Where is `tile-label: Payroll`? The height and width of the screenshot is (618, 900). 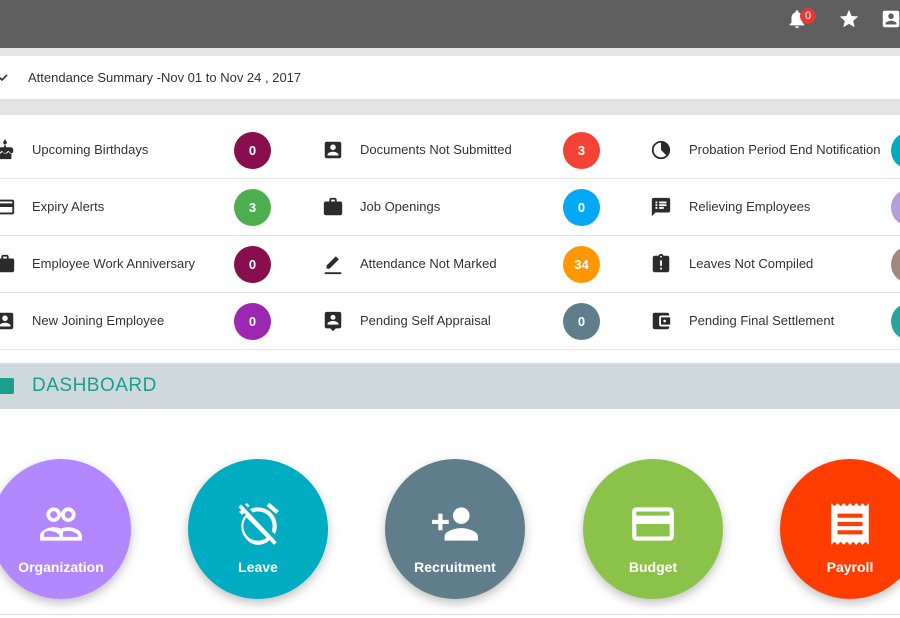 tile-label: Payroll is located at coordinates (850, 567).